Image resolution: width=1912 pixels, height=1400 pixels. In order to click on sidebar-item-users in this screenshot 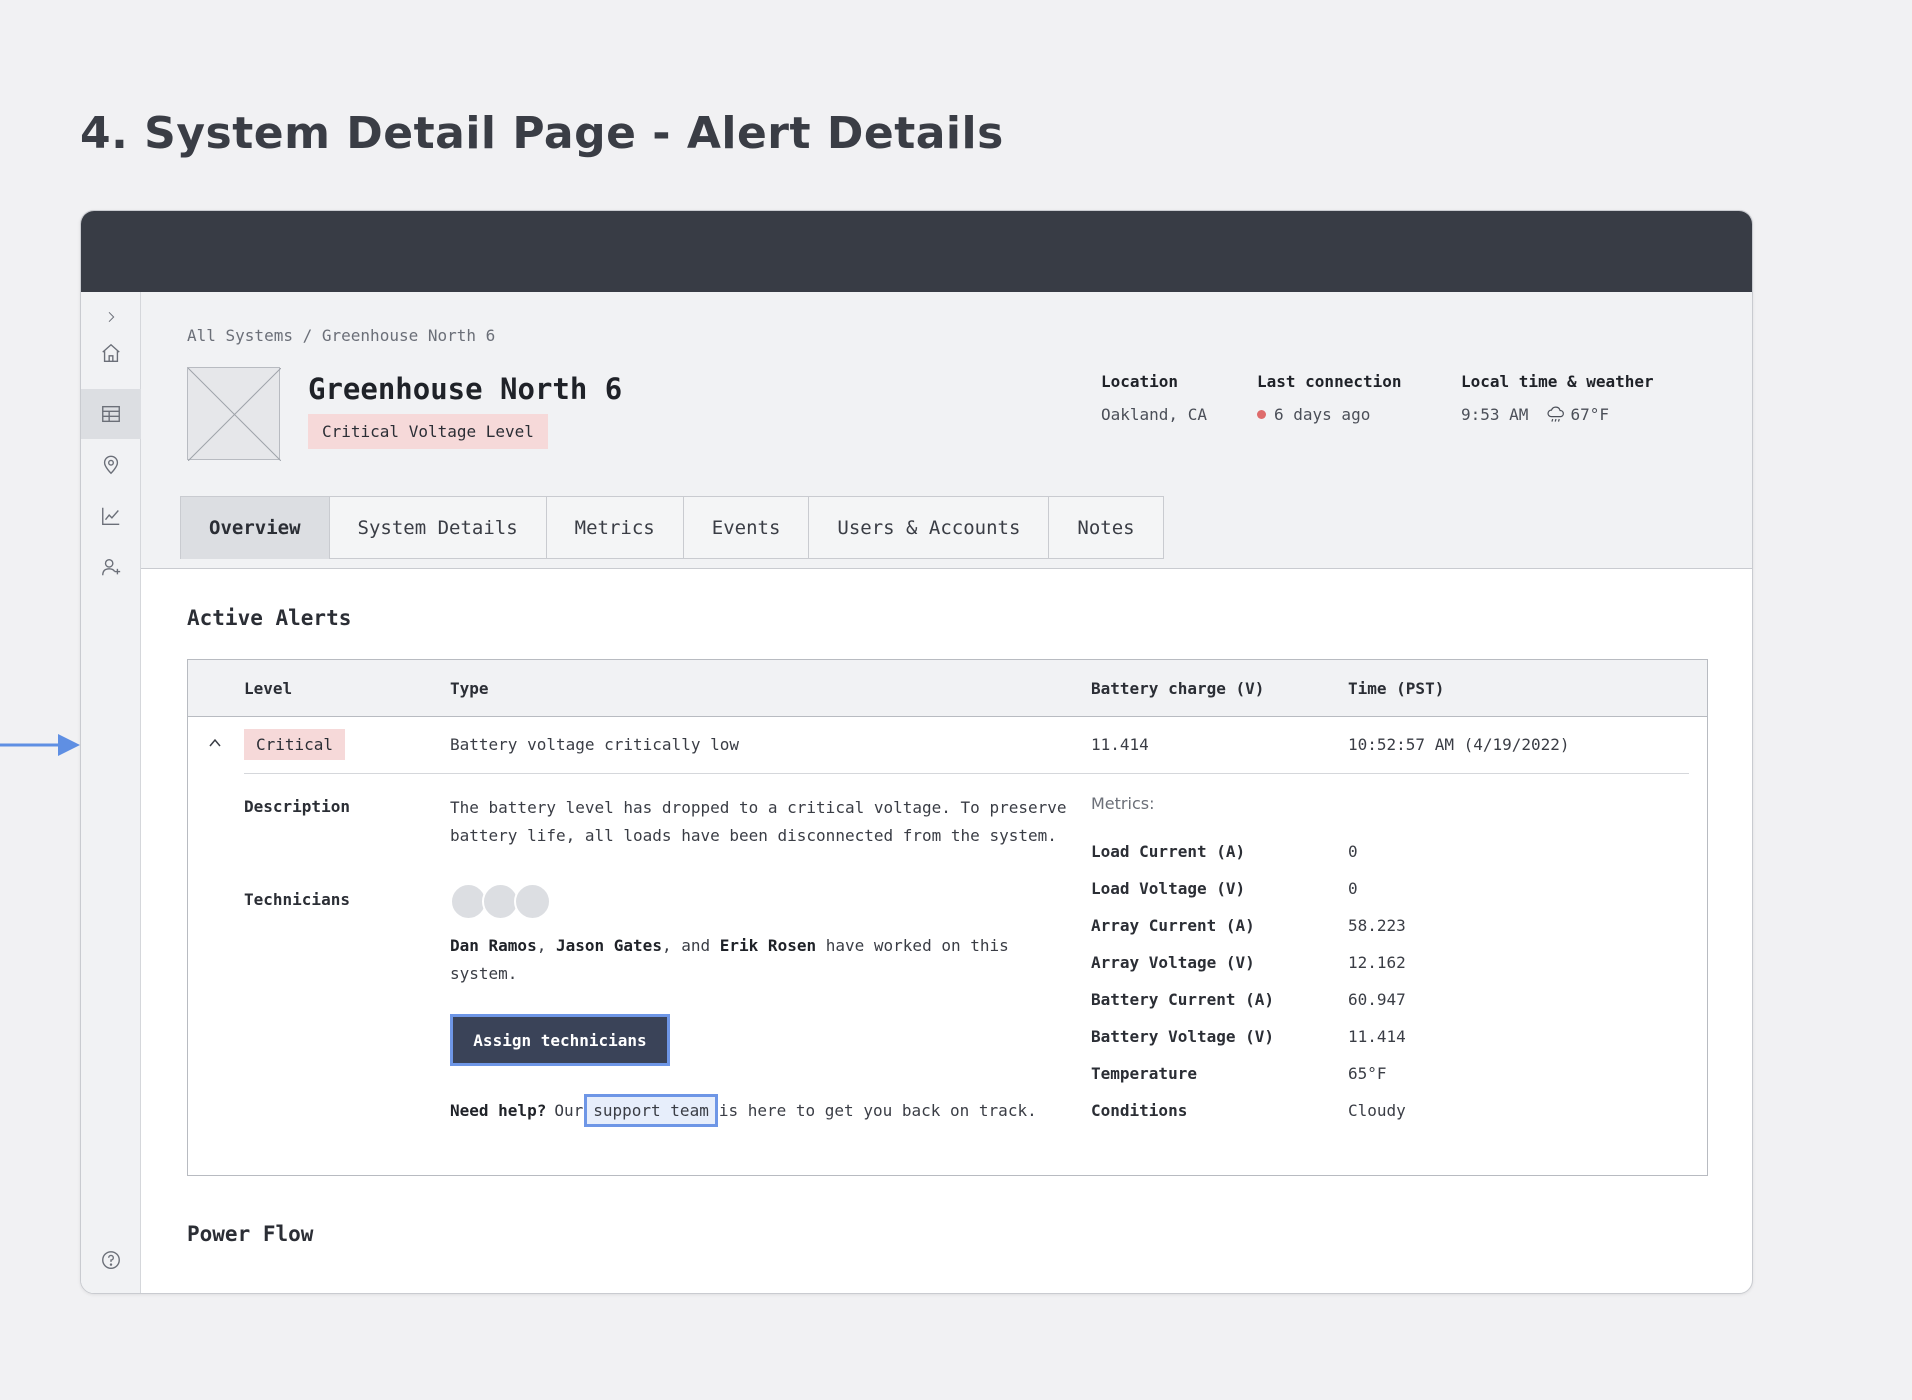, I will do `click(111, 567)`.